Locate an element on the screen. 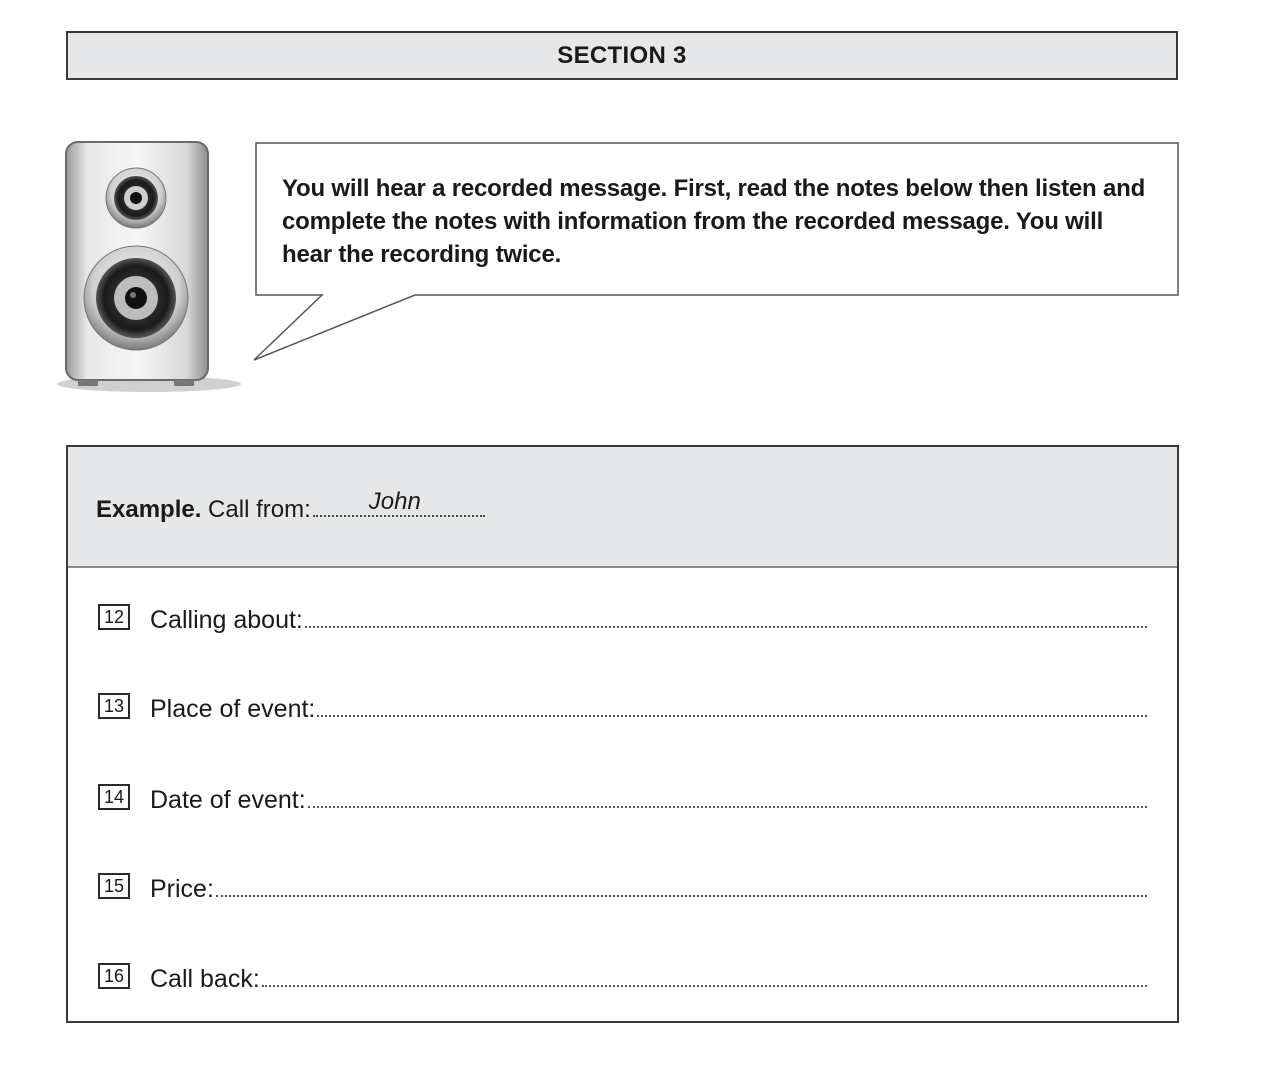  question-number: 16 is located at coordinates (114, 976).